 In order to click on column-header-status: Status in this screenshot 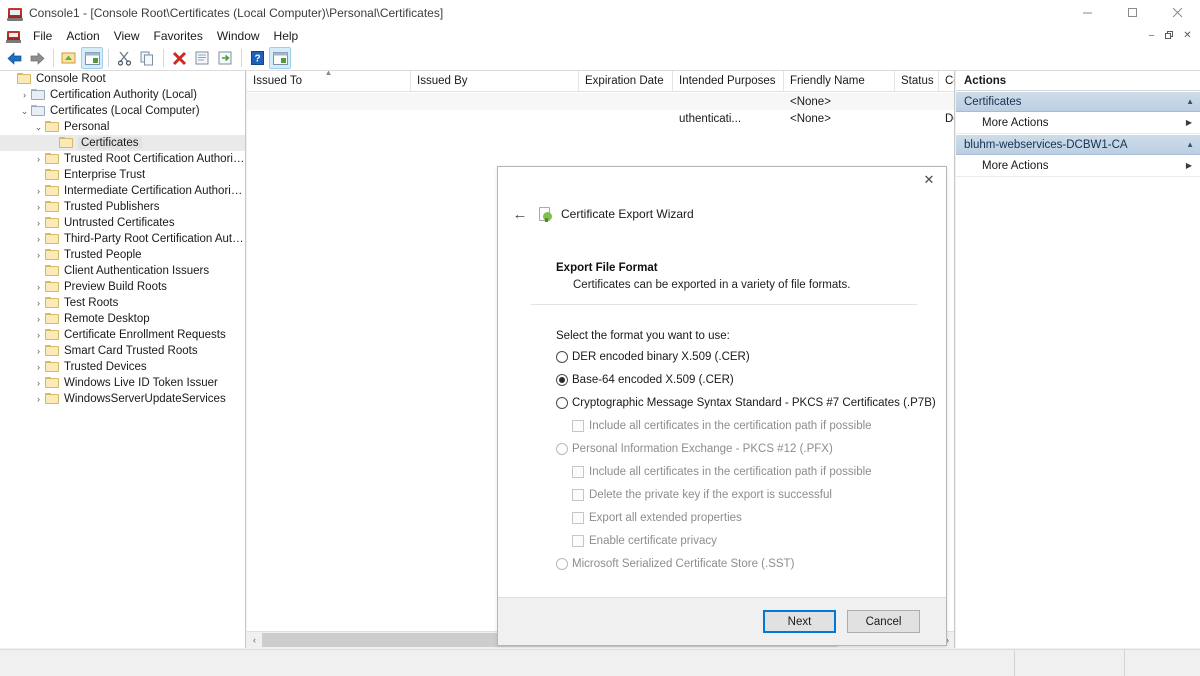, I will do `click(917, 81)`.